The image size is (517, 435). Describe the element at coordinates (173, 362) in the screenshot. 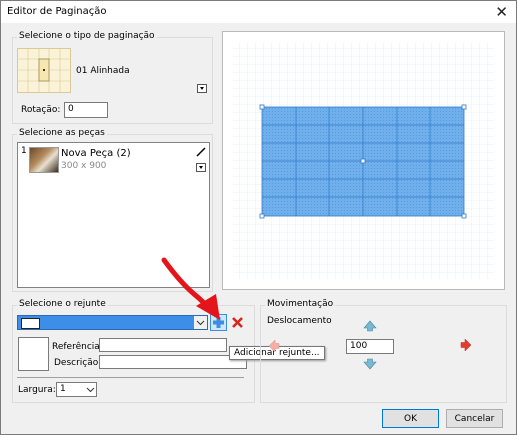

I see `description-input` at that location.